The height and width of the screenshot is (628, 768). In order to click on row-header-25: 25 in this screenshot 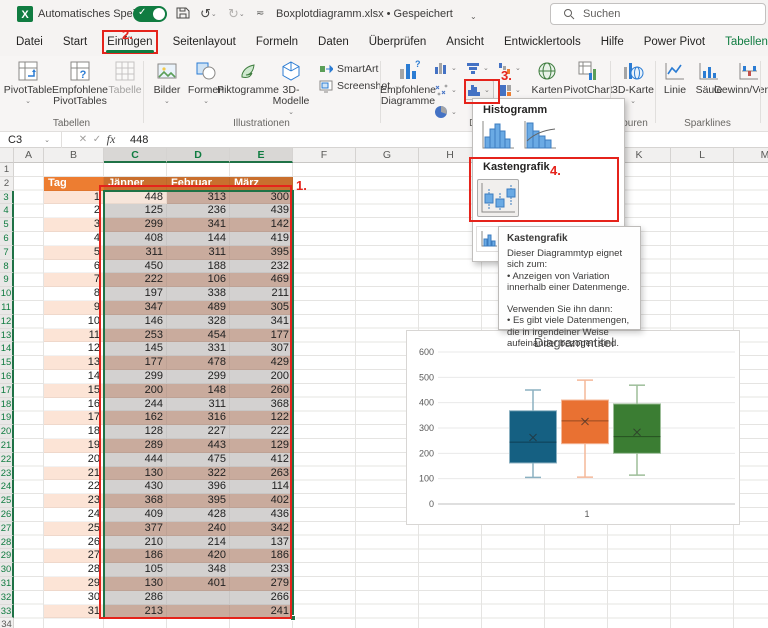, I will do `click(7, 501)`.